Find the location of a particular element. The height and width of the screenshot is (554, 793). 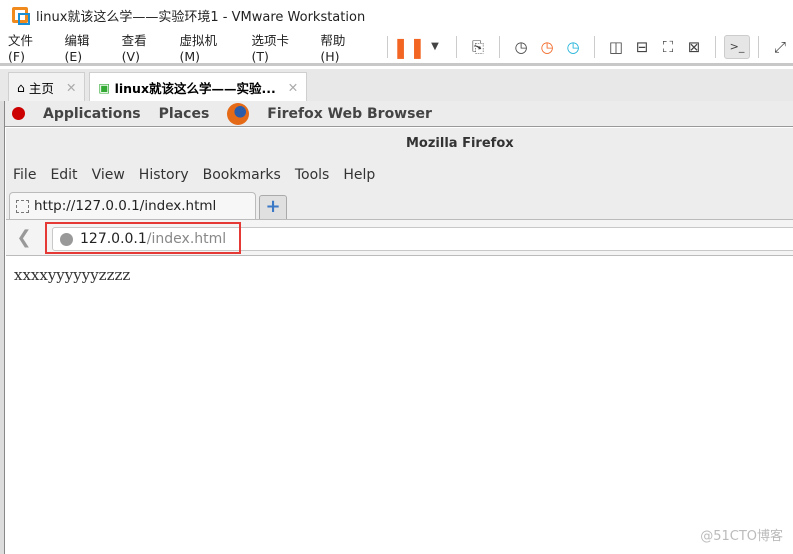

applications-menu: Applications is located at coordinates (92, 114).